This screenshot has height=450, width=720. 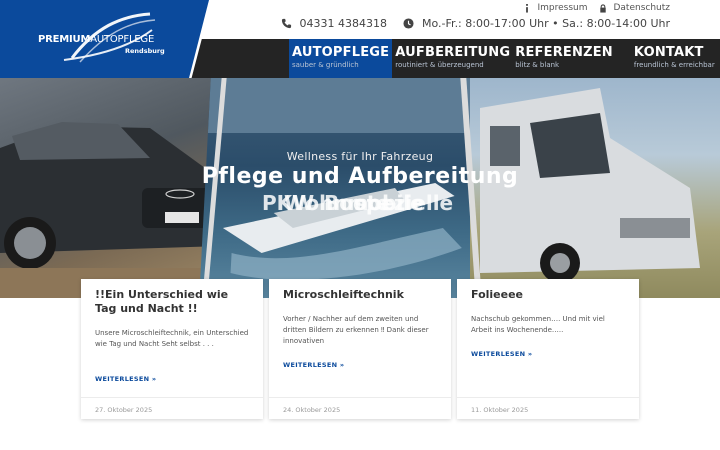 I want to click on post-date: 24. Oktober 2025, so click(x=360, y=408).